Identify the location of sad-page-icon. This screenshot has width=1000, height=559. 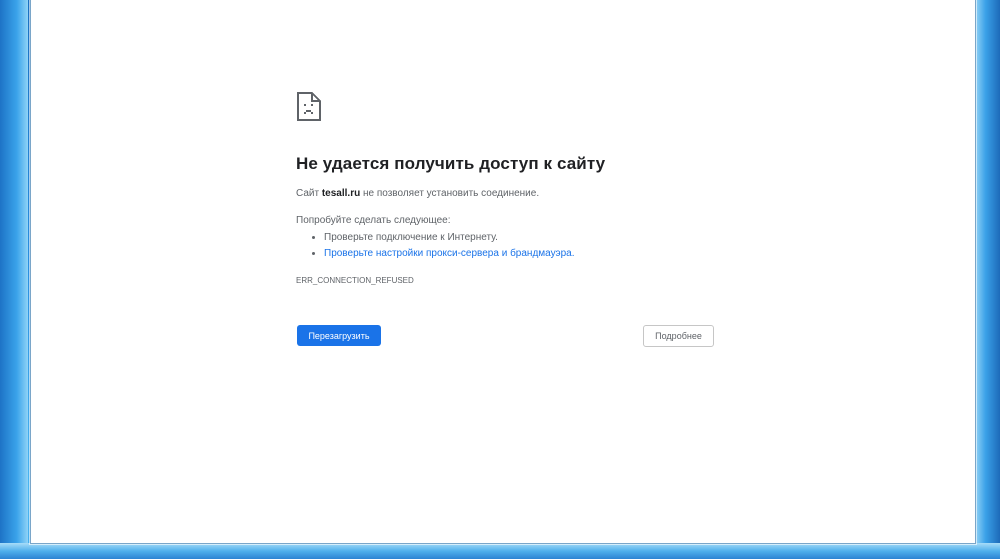
(309, 107).